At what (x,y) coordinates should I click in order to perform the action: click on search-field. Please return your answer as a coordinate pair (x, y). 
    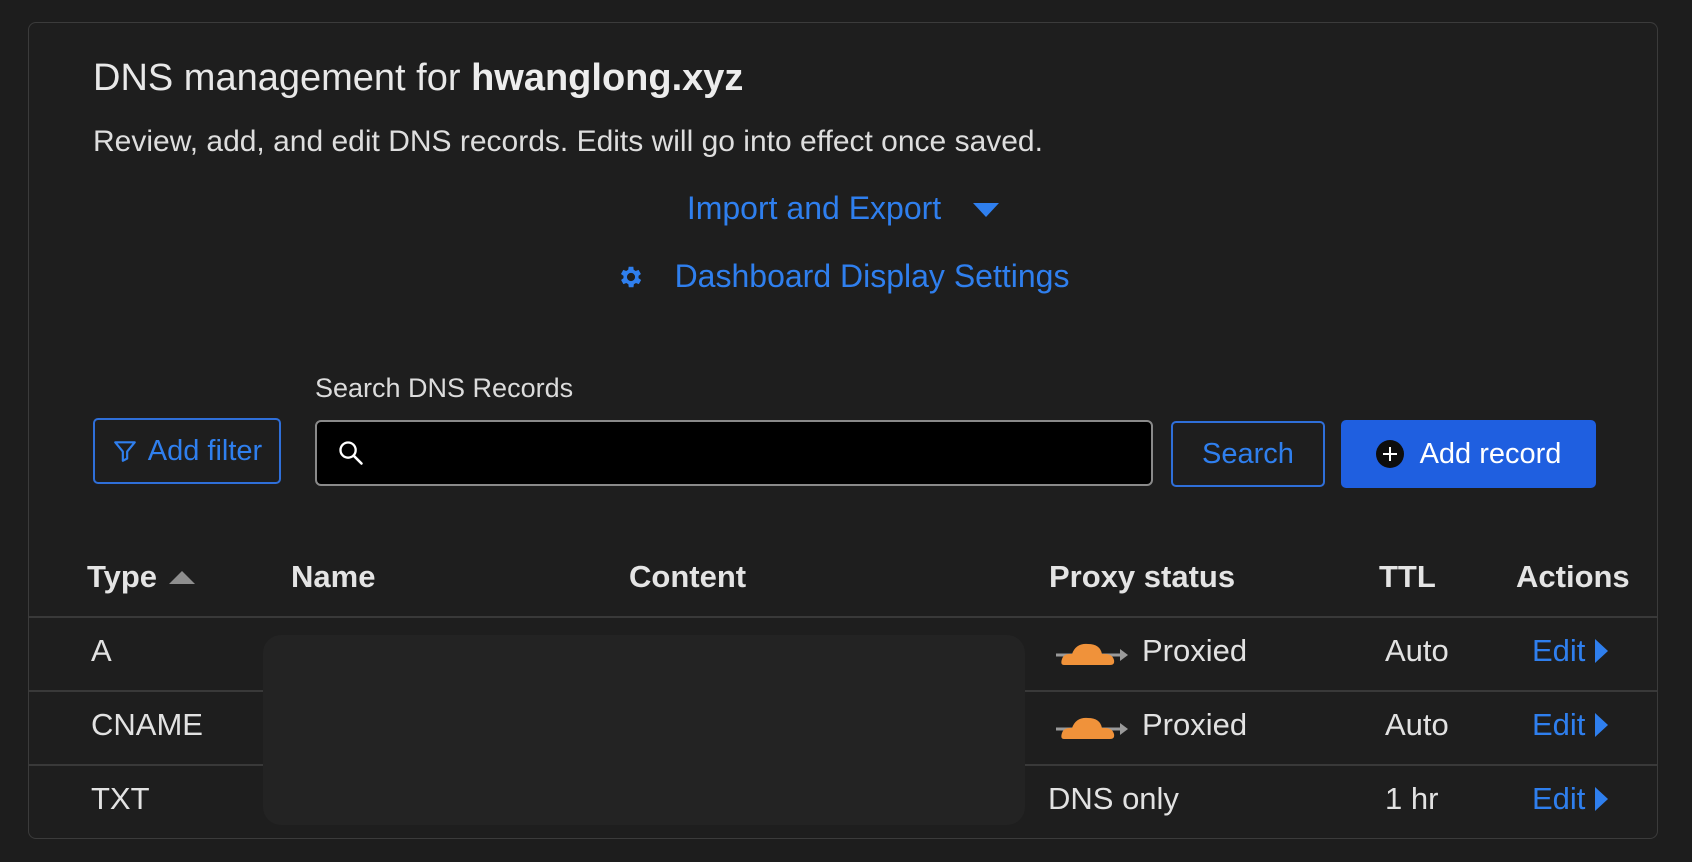
    Looking at the image, I should click on (734, 453).